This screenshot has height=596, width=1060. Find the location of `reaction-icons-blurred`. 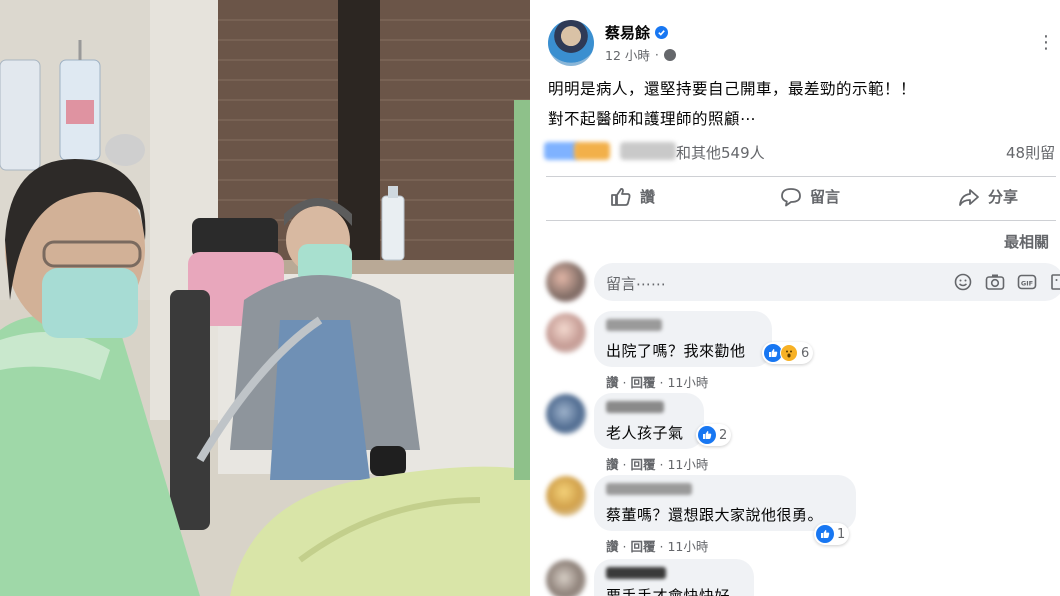

reaction-icons-blurred is located at coordinates (561, 151).